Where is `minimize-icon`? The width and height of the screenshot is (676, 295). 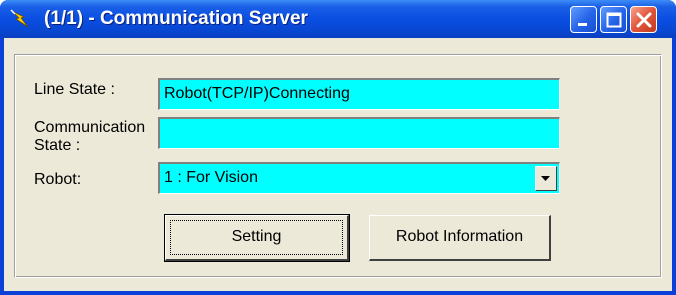
minimize-icon is located at coordinates (582, 24).